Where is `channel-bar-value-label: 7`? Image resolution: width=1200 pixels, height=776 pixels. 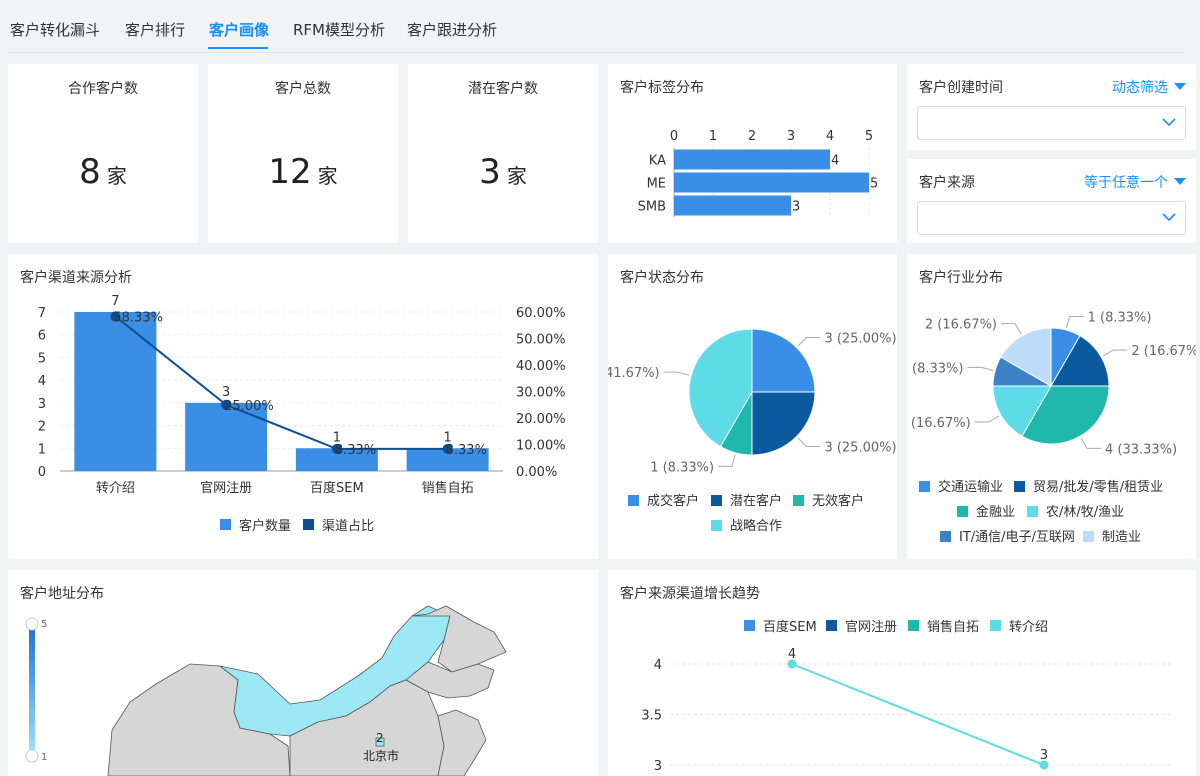
channel-bar-value-label: 7 is located at coordinates (115, 301).